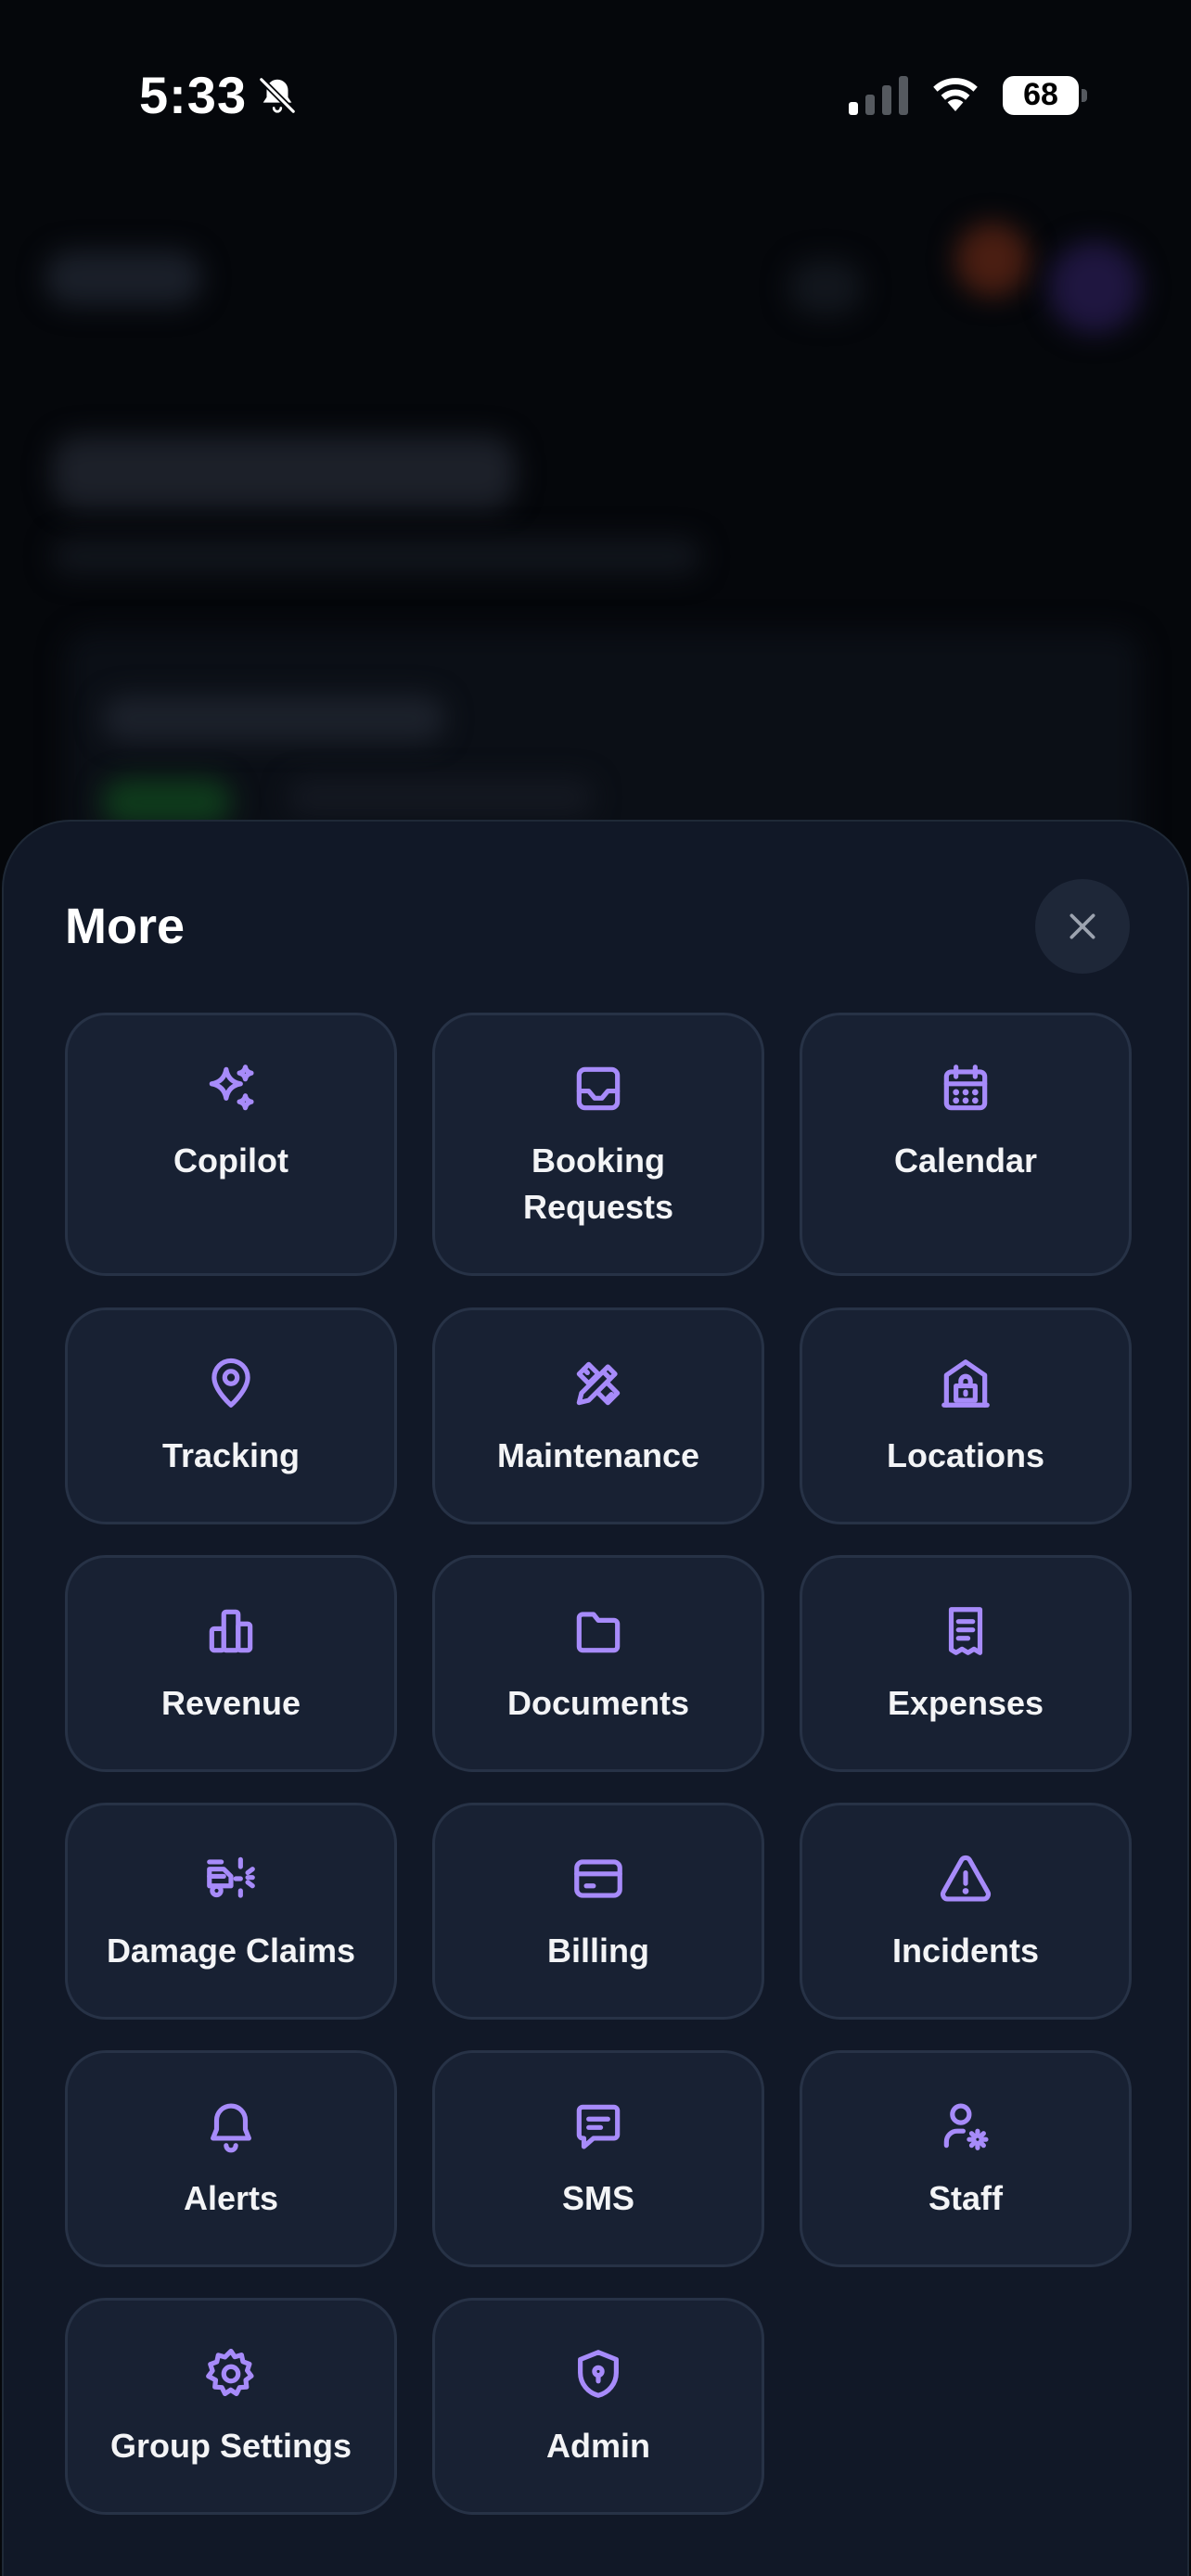 The image size is (1191, 2576). I want to click on tile-label: Documents, so click(598, 1703).